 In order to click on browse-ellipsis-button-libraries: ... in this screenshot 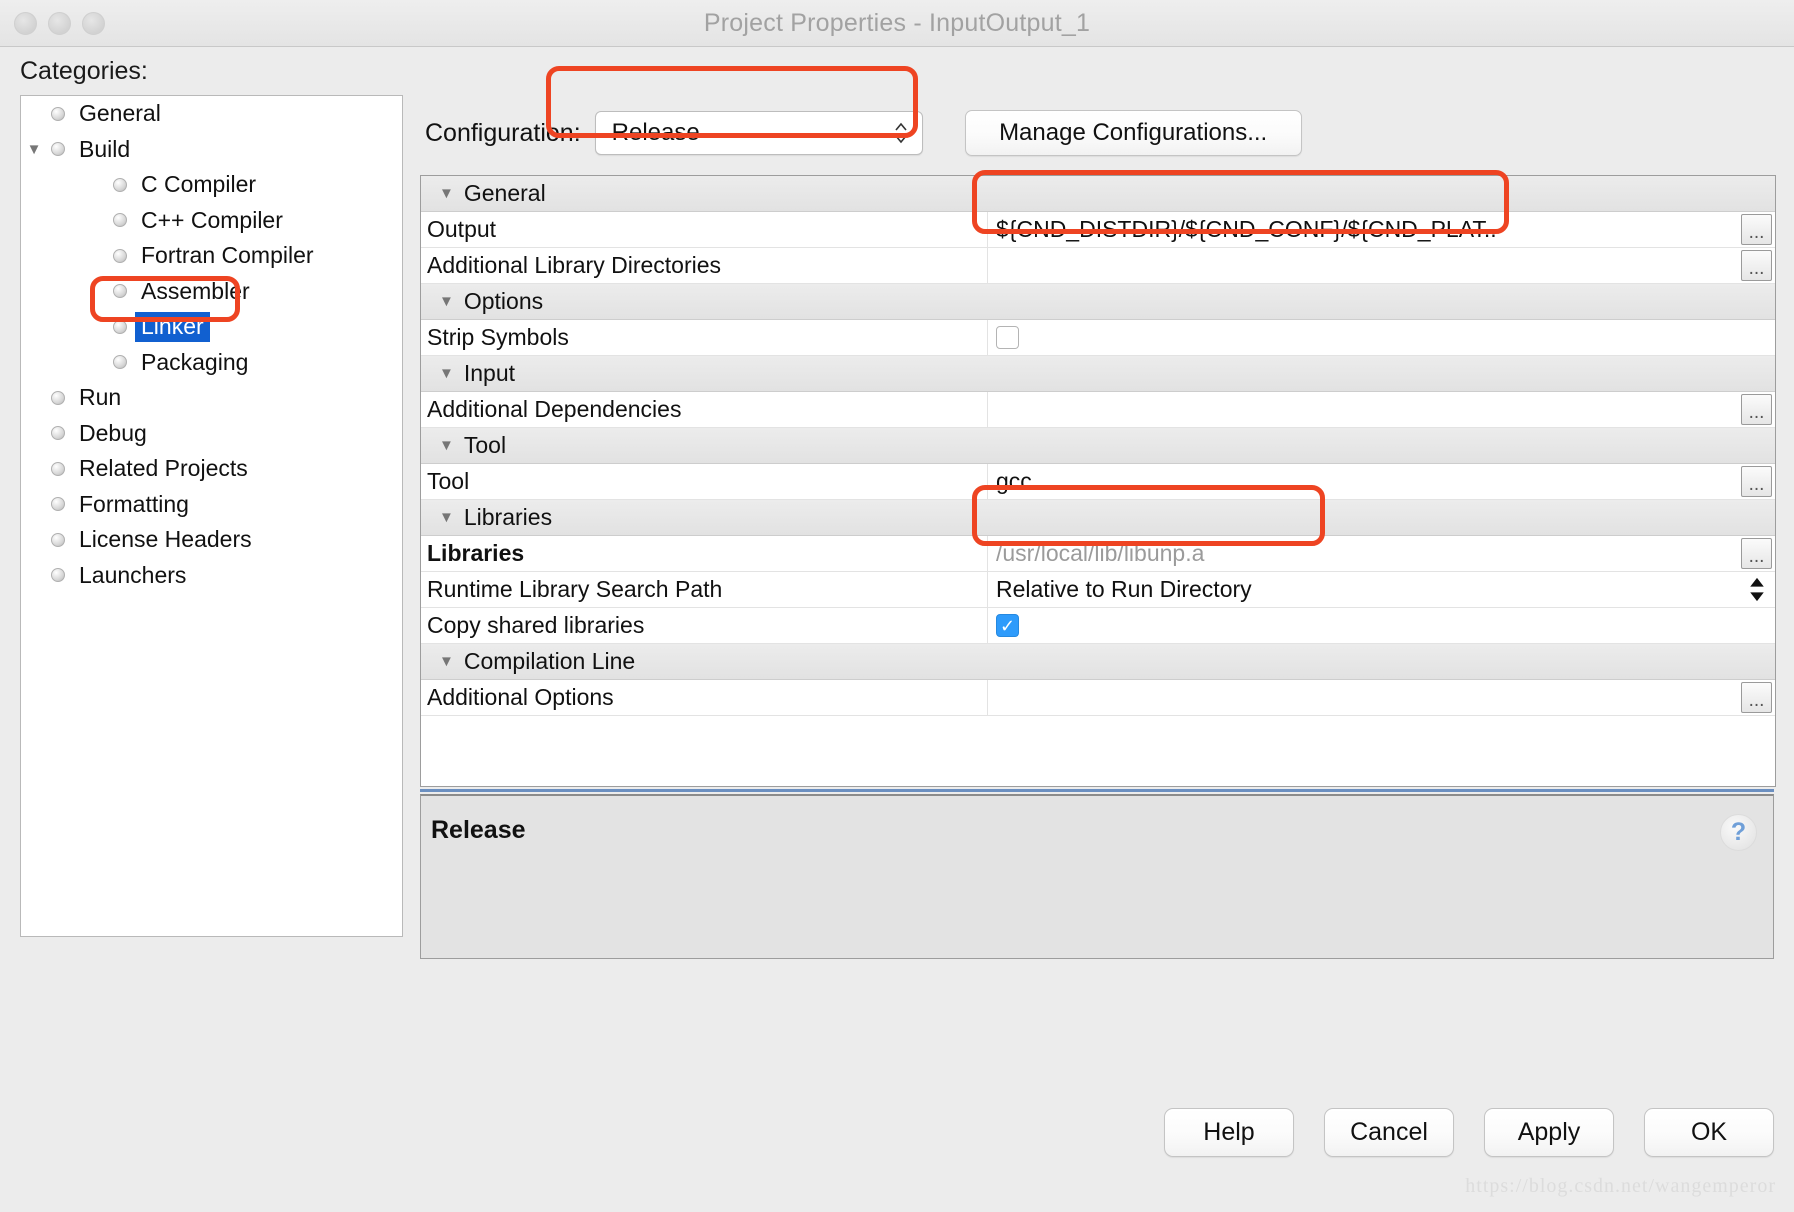, I will do `click(1756, 553)`.